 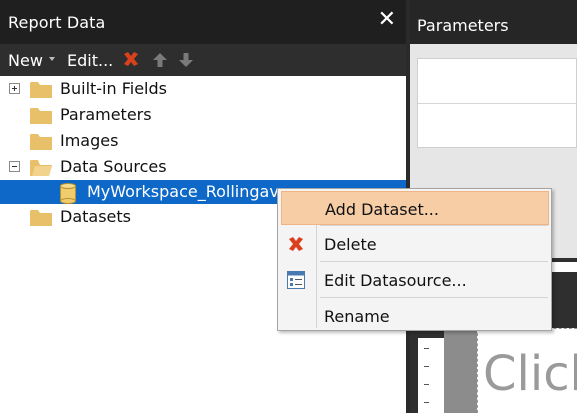 I want to click on new-dropdown-caret-icon, so click(x=52, y=59).